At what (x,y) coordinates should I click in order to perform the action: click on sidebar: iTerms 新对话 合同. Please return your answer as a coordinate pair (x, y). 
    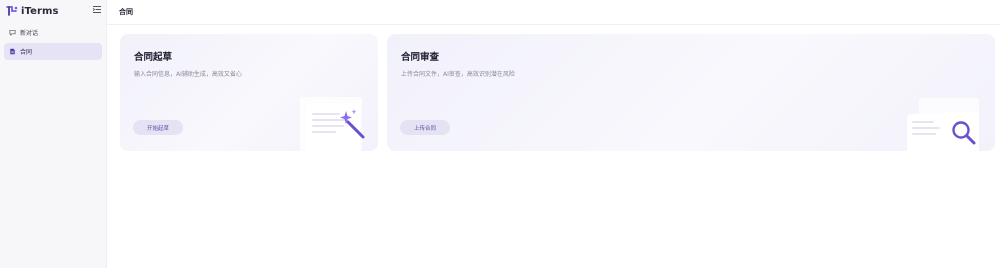
    Looking at the image, I should click on (53, 134).